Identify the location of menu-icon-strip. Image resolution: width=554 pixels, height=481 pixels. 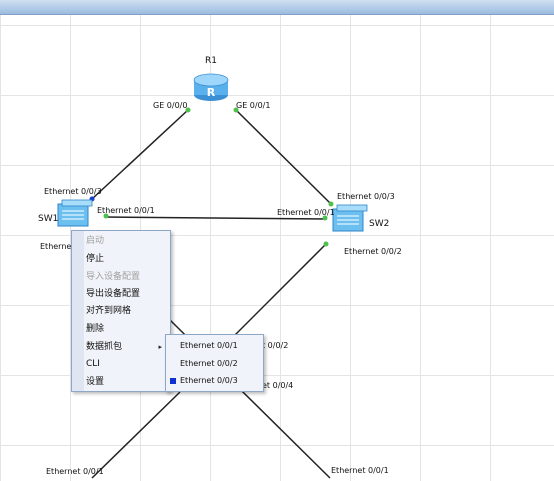
(78, 311).